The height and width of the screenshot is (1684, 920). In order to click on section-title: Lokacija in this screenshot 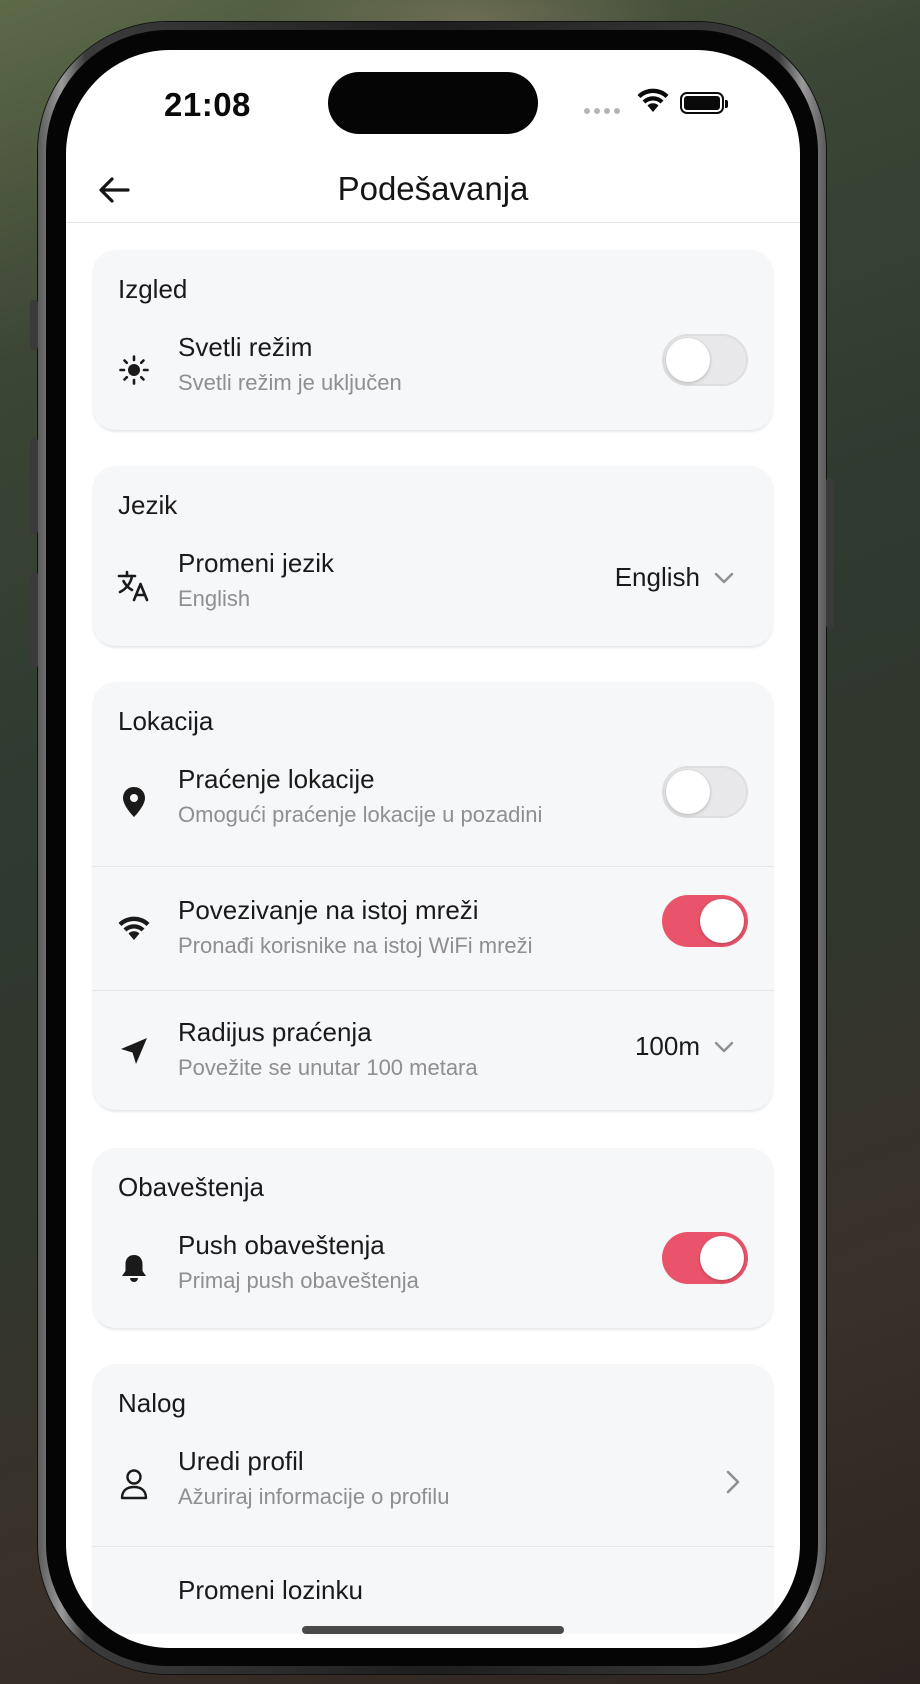, I will do `click(166, 721)`.